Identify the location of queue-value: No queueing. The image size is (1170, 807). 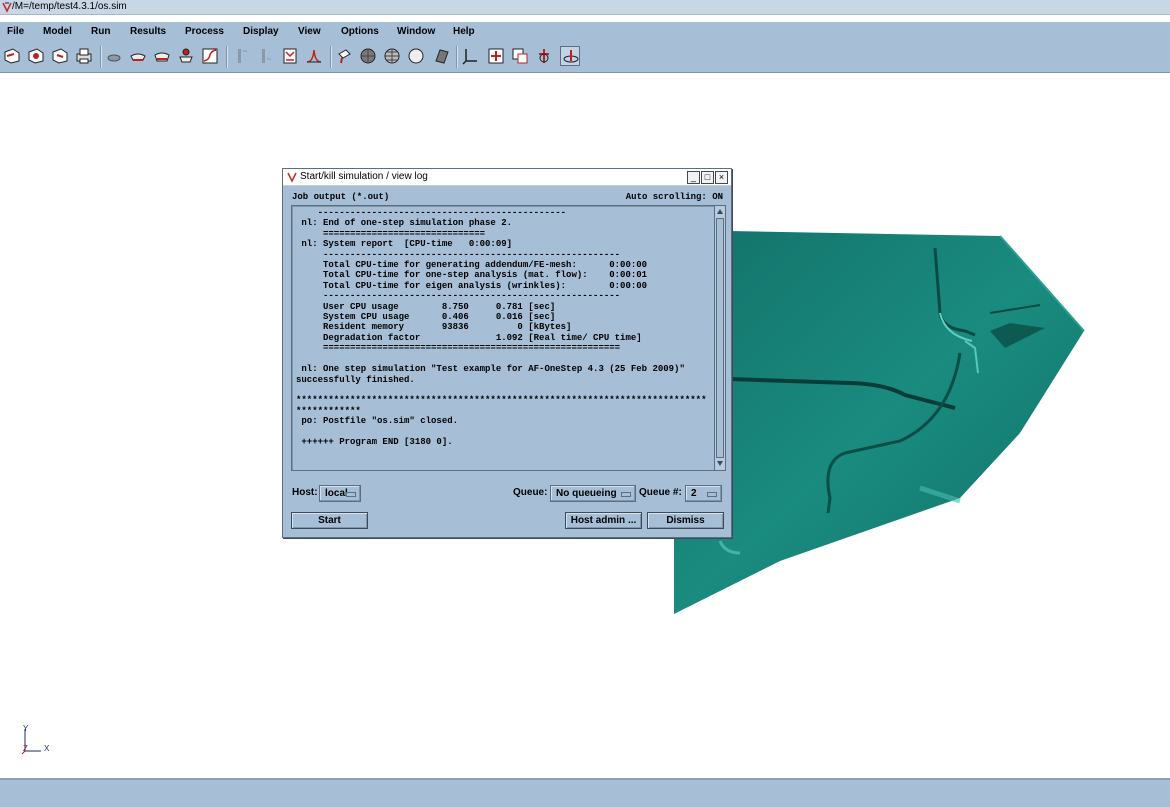
(586, 493).